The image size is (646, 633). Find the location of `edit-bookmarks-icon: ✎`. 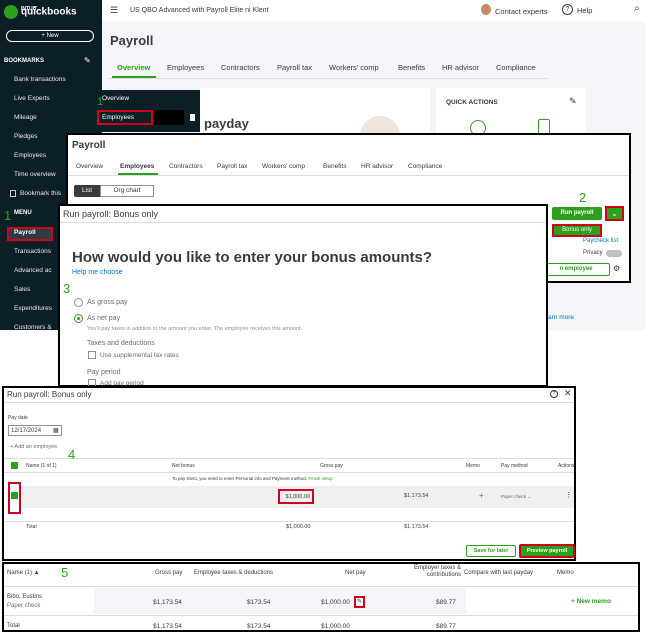

edit-bookmarks-icon: ✎ is located at coordinates (87, 60).